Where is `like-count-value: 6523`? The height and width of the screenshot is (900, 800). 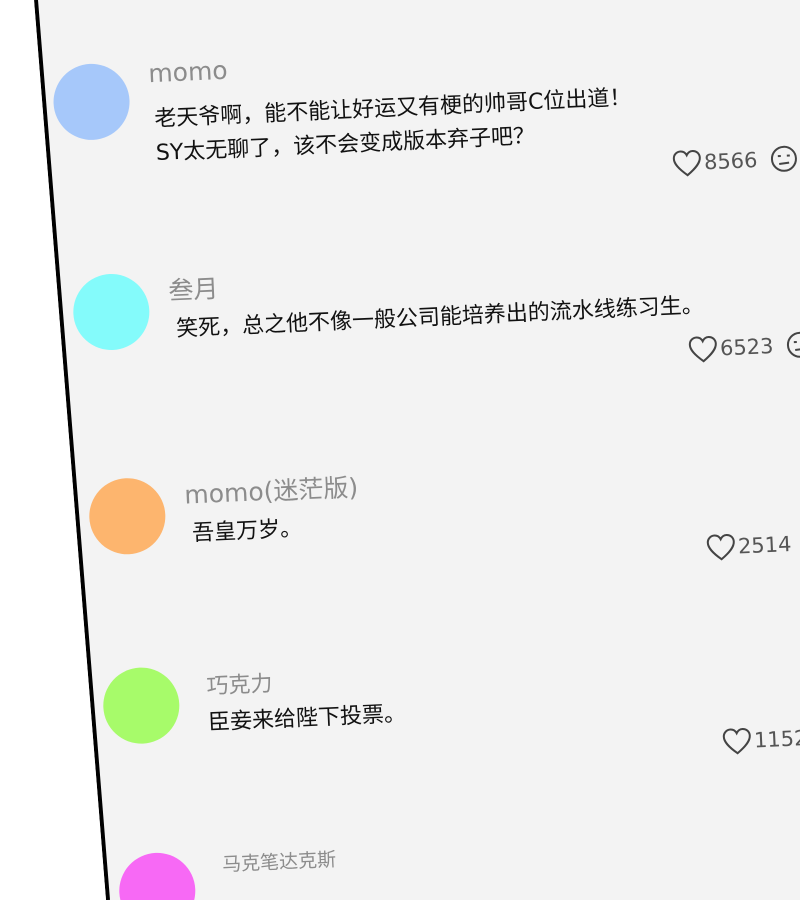 like-count-value: 6523 is located at coordinates (746, 347).